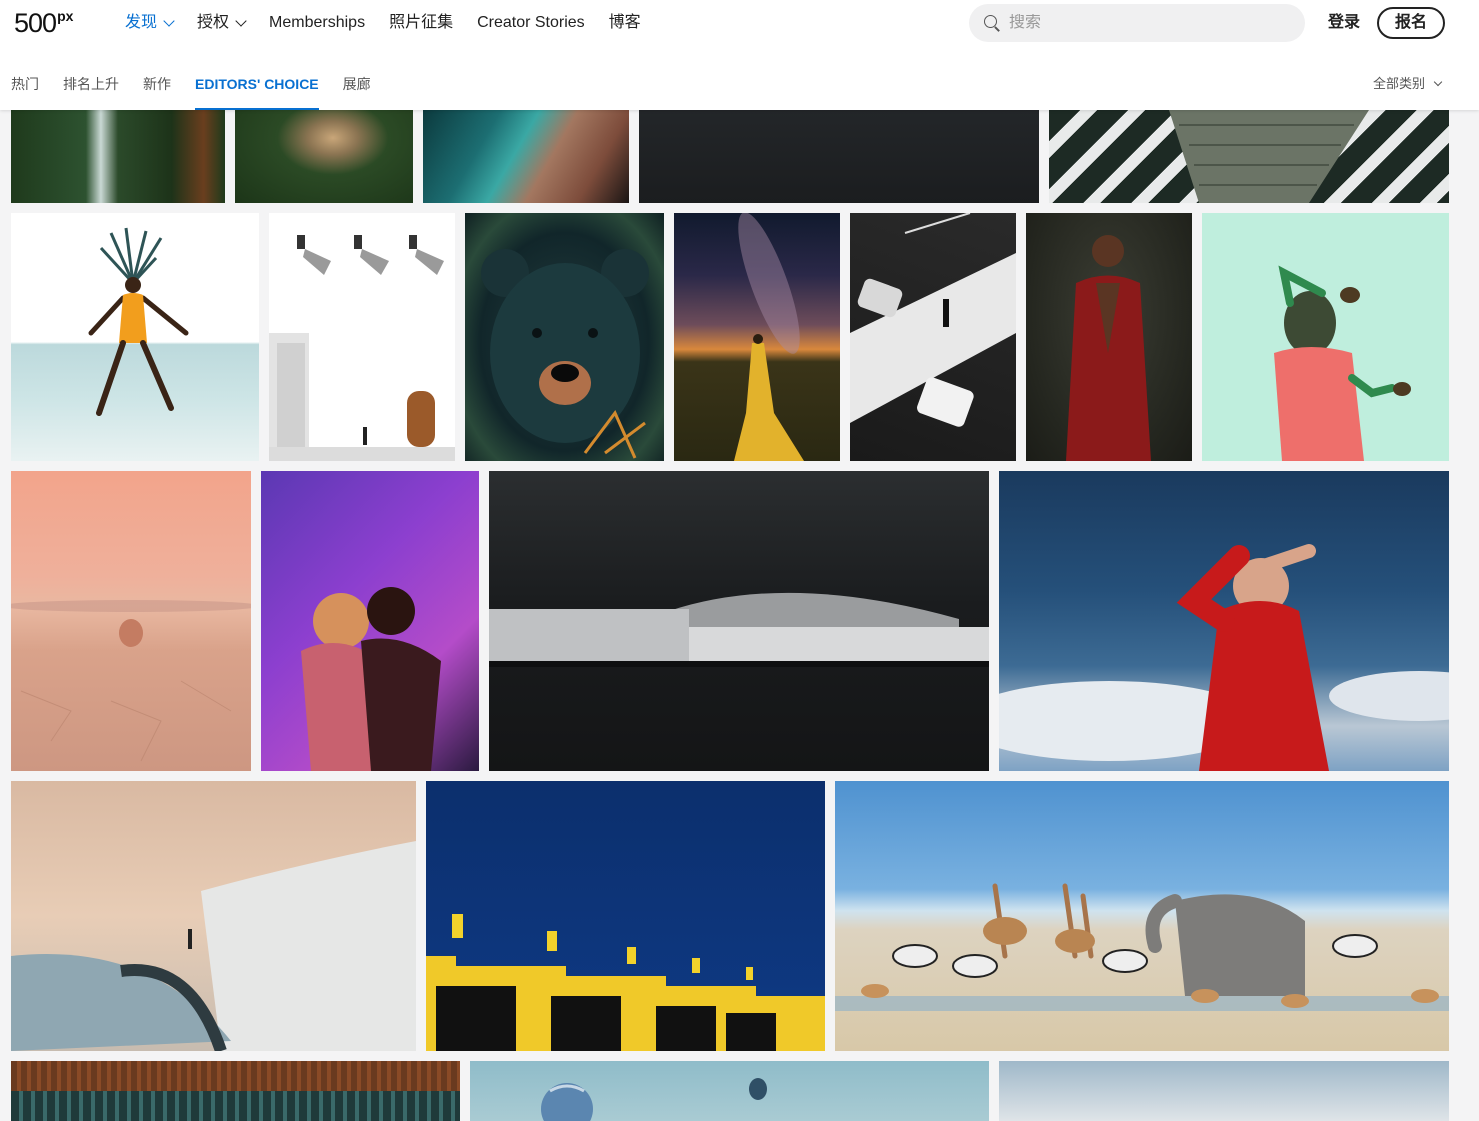 This screenshot has height=1121, width=1479. Describe the element at coordinates (1149, 23) in the screenshot. I see `search-input` at that location.